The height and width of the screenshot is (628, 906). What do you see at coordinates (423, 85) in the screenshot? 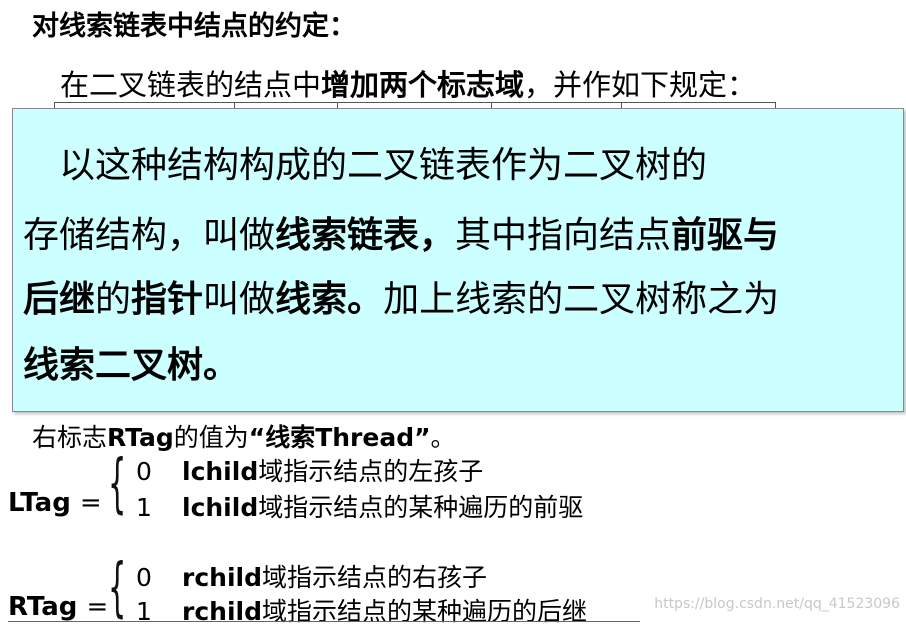
I see `intro-bold: 增加两个标志域` at bounding box center [423, 85].